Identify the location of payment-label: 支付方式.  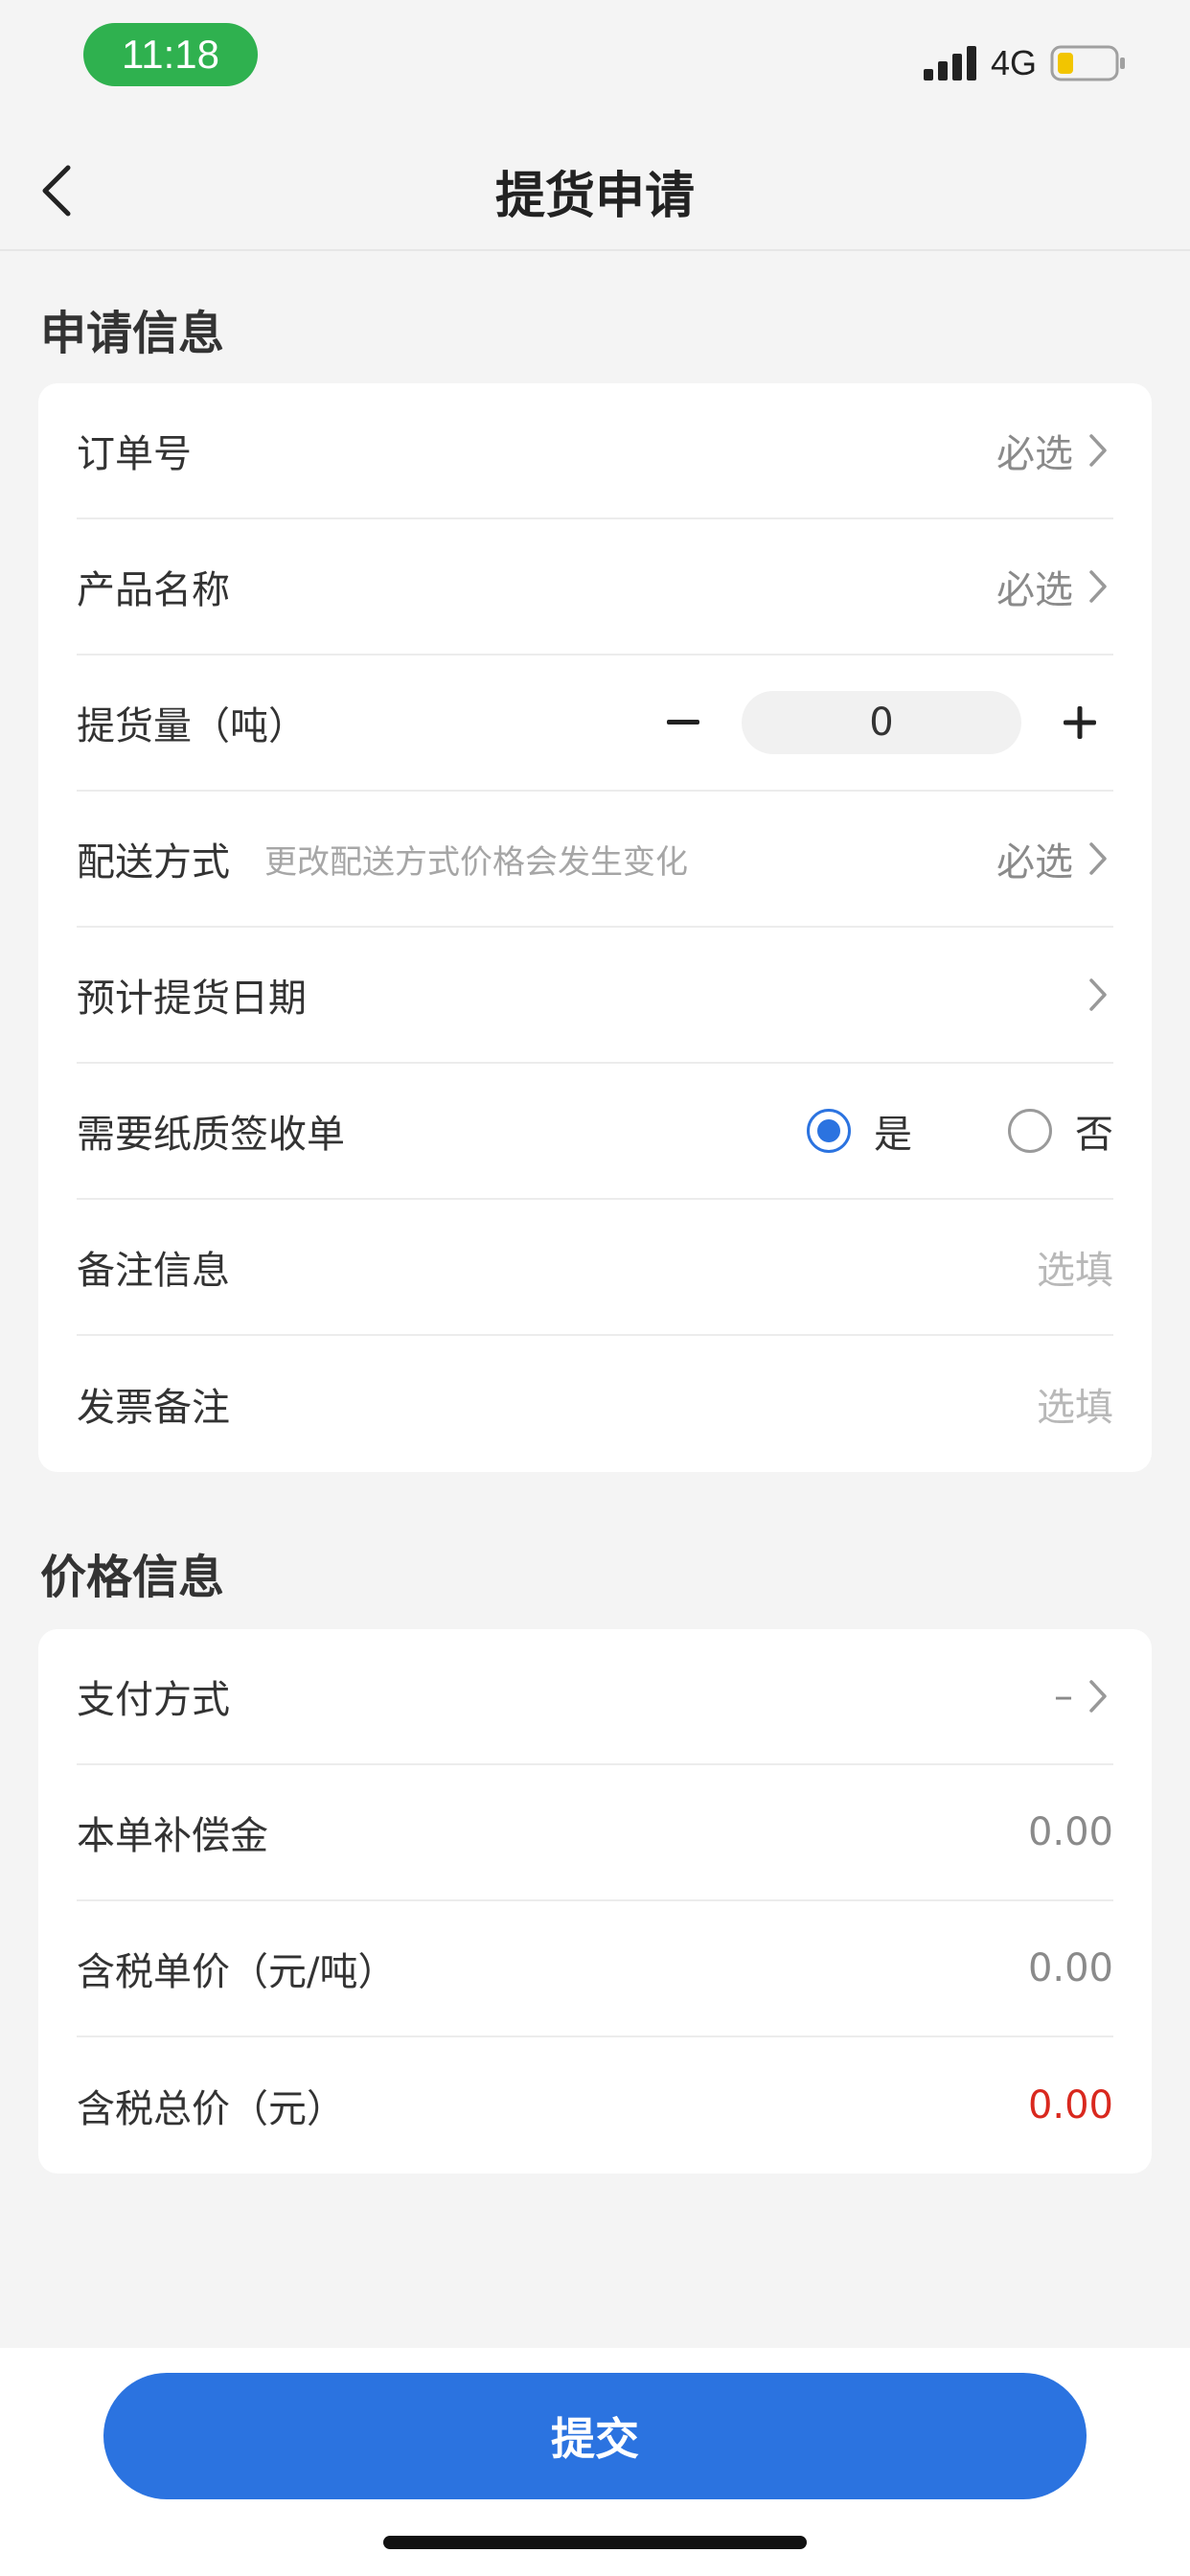
(154, 1700).